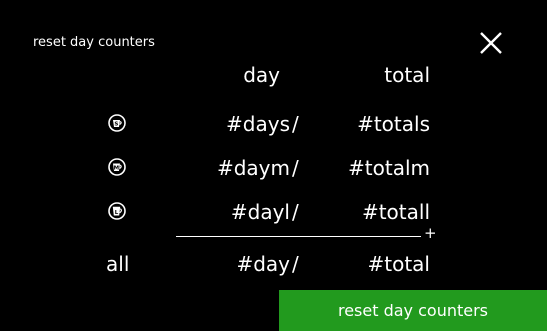 The width and height of the screenshot is (547, 331). I want to click on row-small-day: #days, so click(258, 124).